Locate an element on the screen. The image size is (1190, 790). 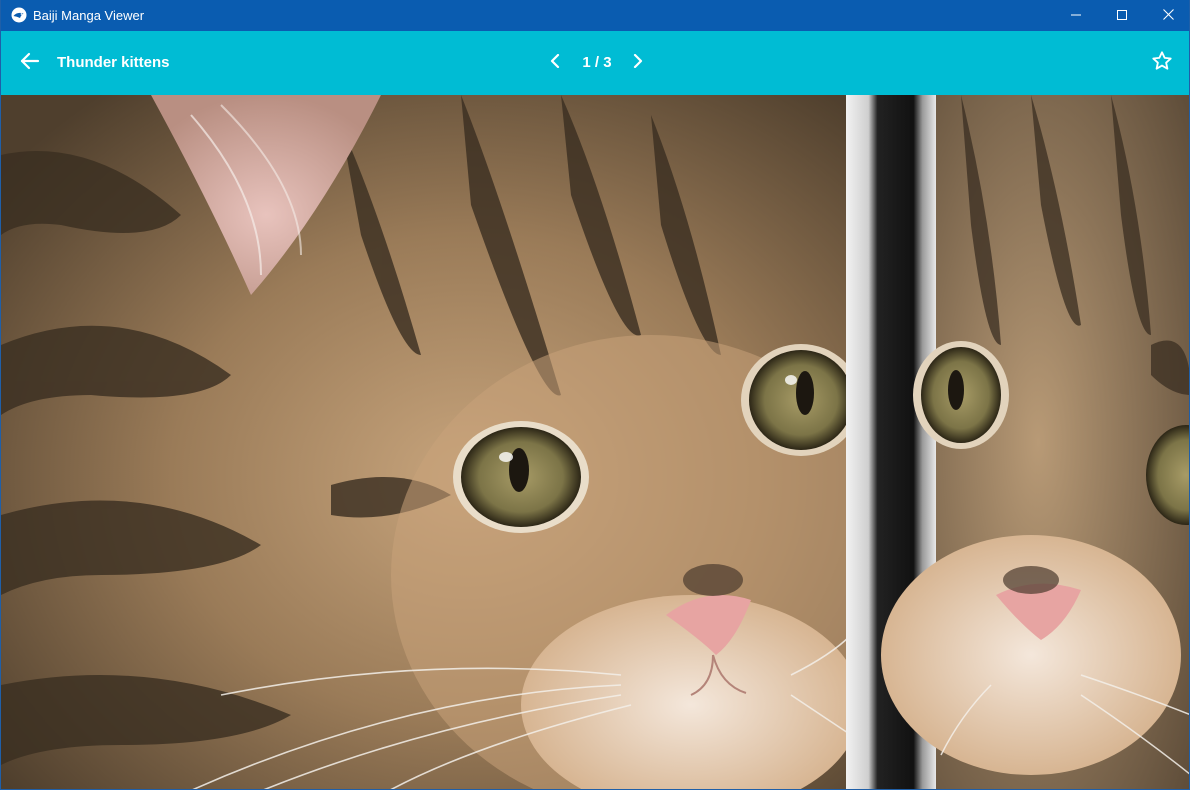
favorite-button is located at coordinates (1162, 63).